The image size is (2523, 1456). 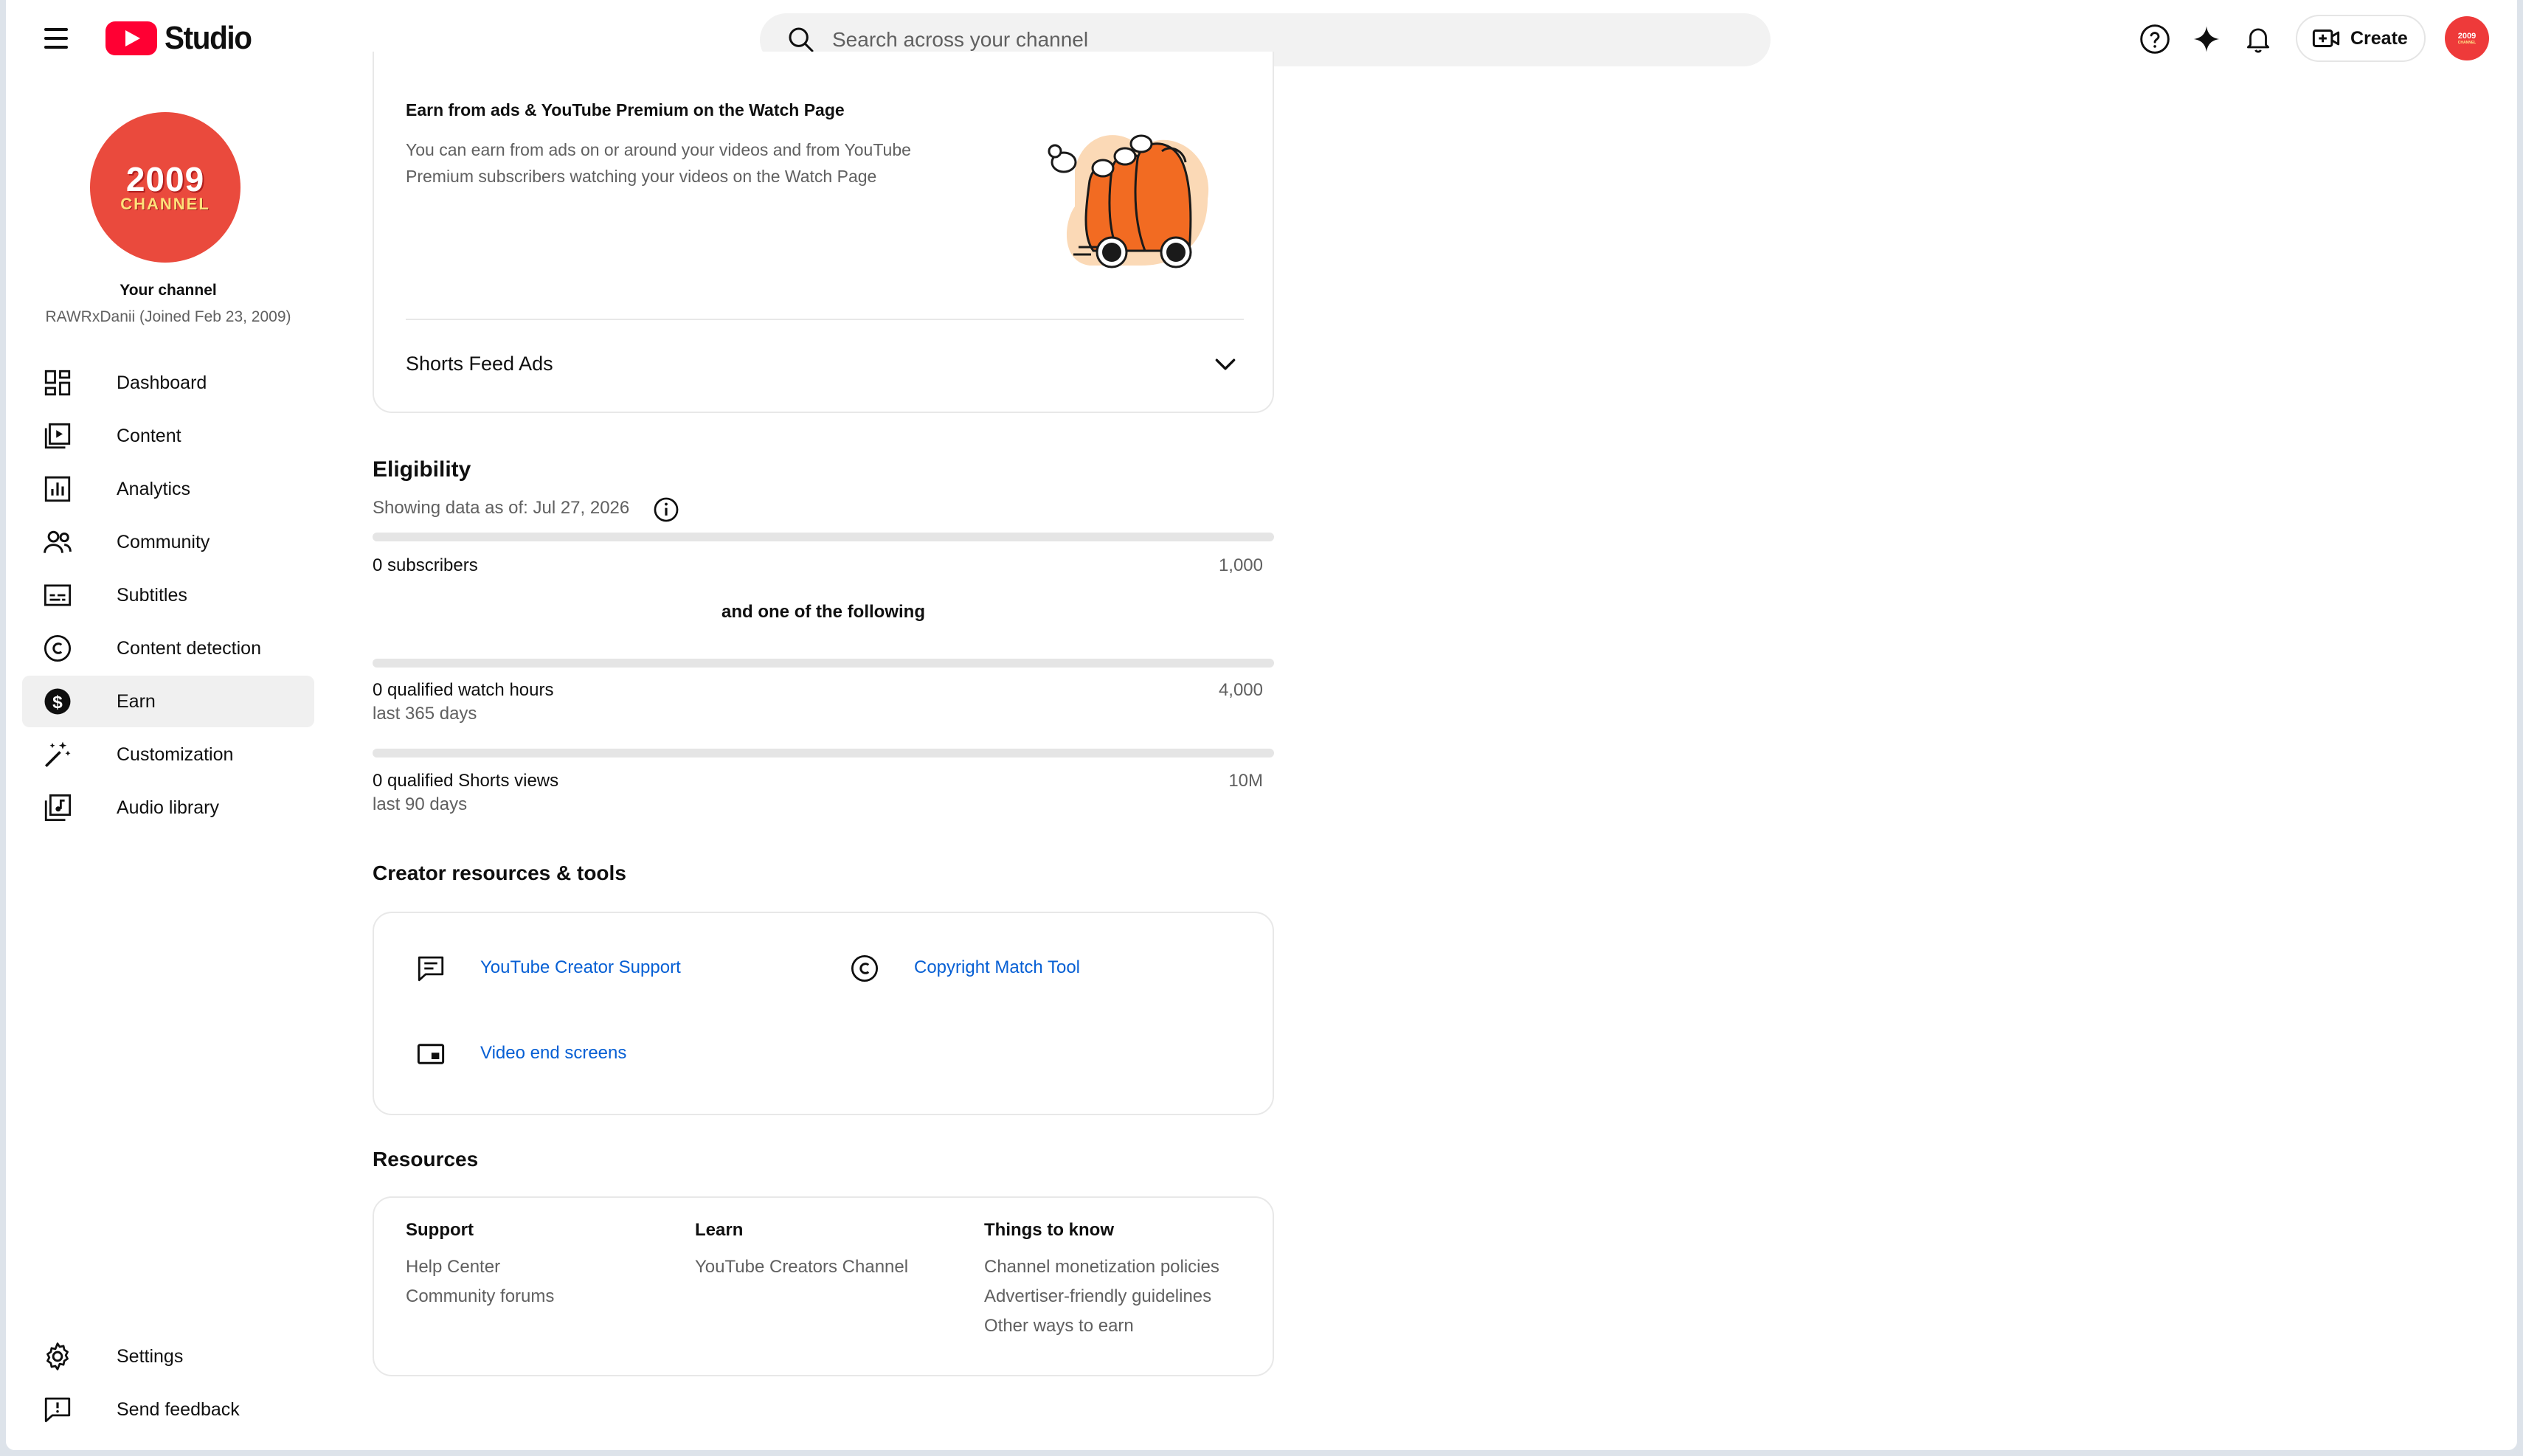 I want to click on eligibility-heading: Eligibility, so click(x=422, y=470).